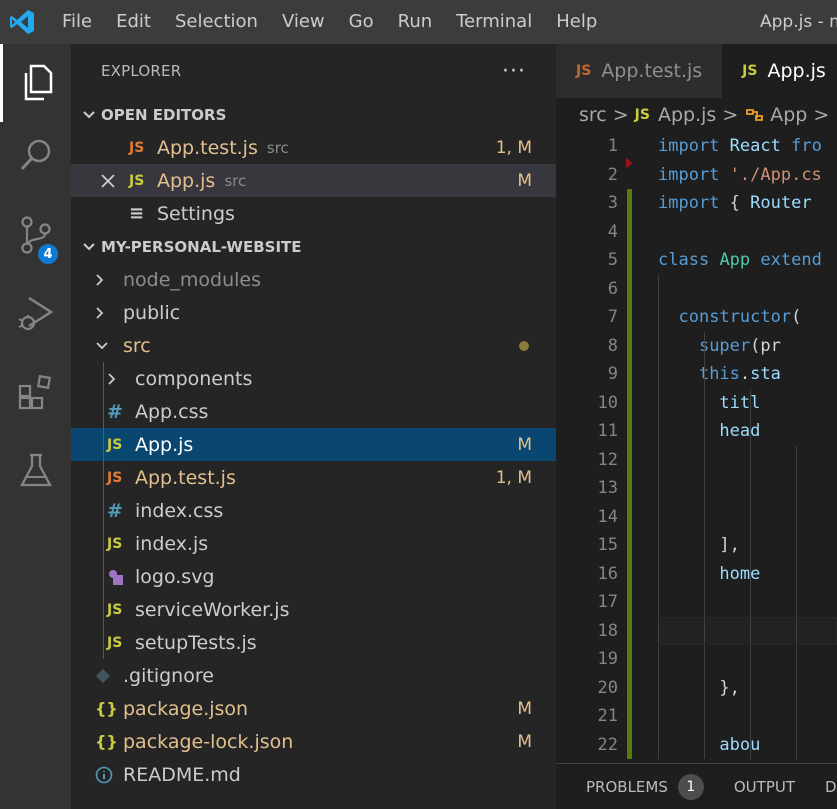 This screenshot has width=837, height=809. What do you see at coordinates (313, 114) in the screenshot?
I see `open-editors-section: OPEN EDITORS` at bounding box center [313, 114].